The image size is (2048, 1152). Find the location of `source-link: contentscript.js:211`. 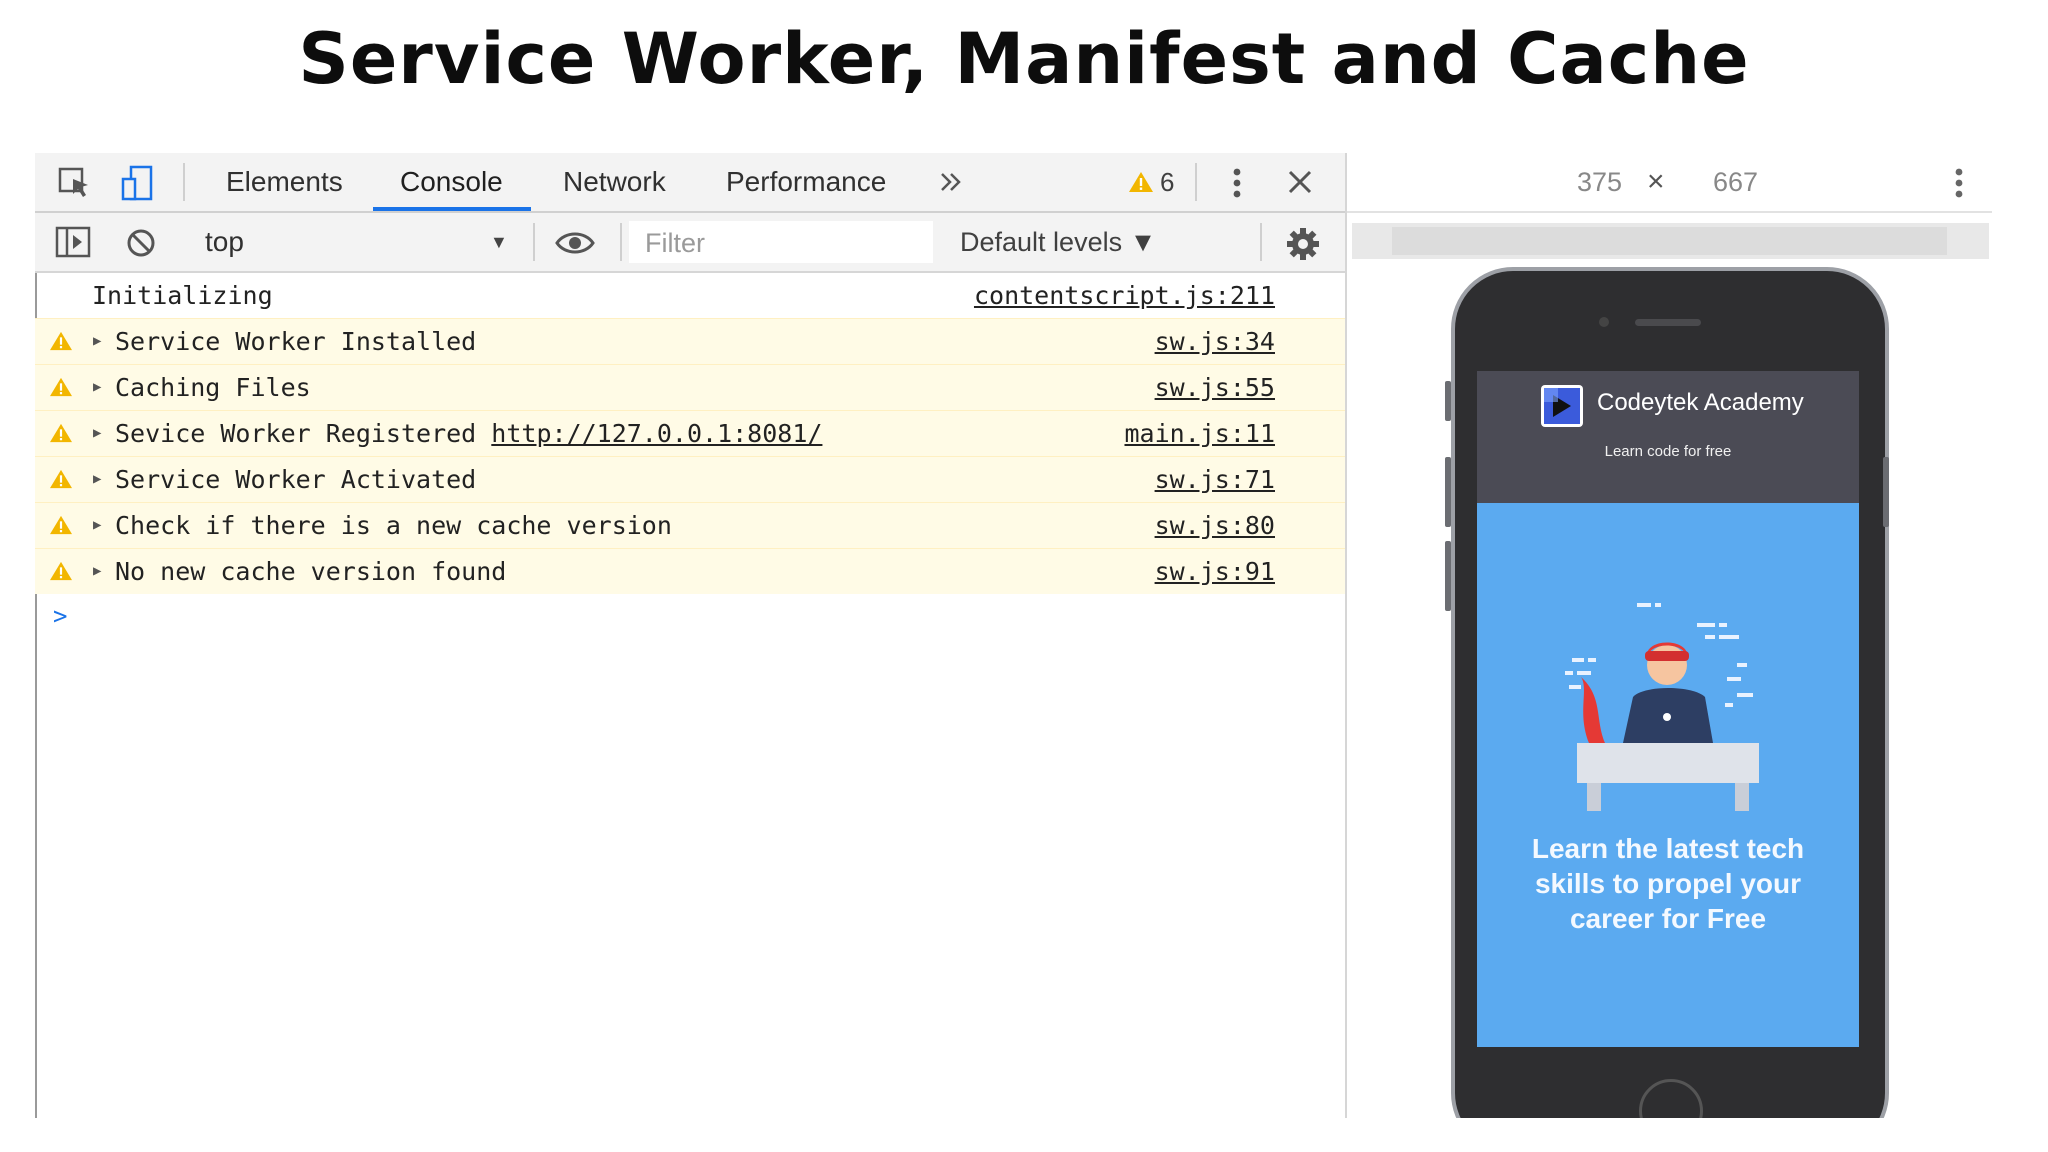

source-link: contentscript.js:211 is located at coordinates (1124, 295).